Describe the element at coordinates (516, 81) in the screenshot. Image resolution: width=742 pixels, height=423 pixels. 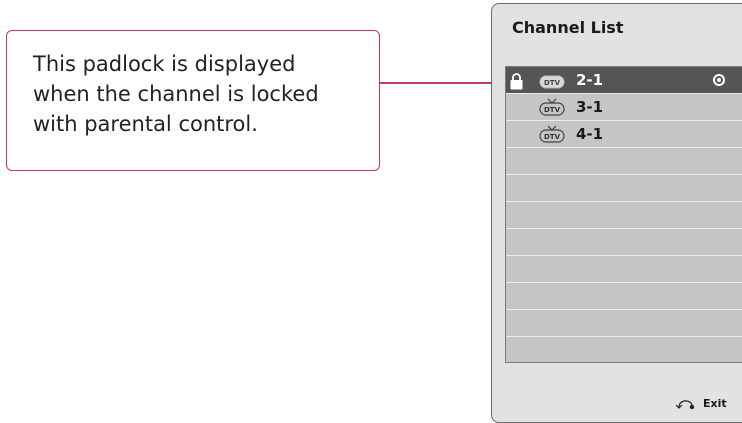
I see `padlock-icon` at that location.